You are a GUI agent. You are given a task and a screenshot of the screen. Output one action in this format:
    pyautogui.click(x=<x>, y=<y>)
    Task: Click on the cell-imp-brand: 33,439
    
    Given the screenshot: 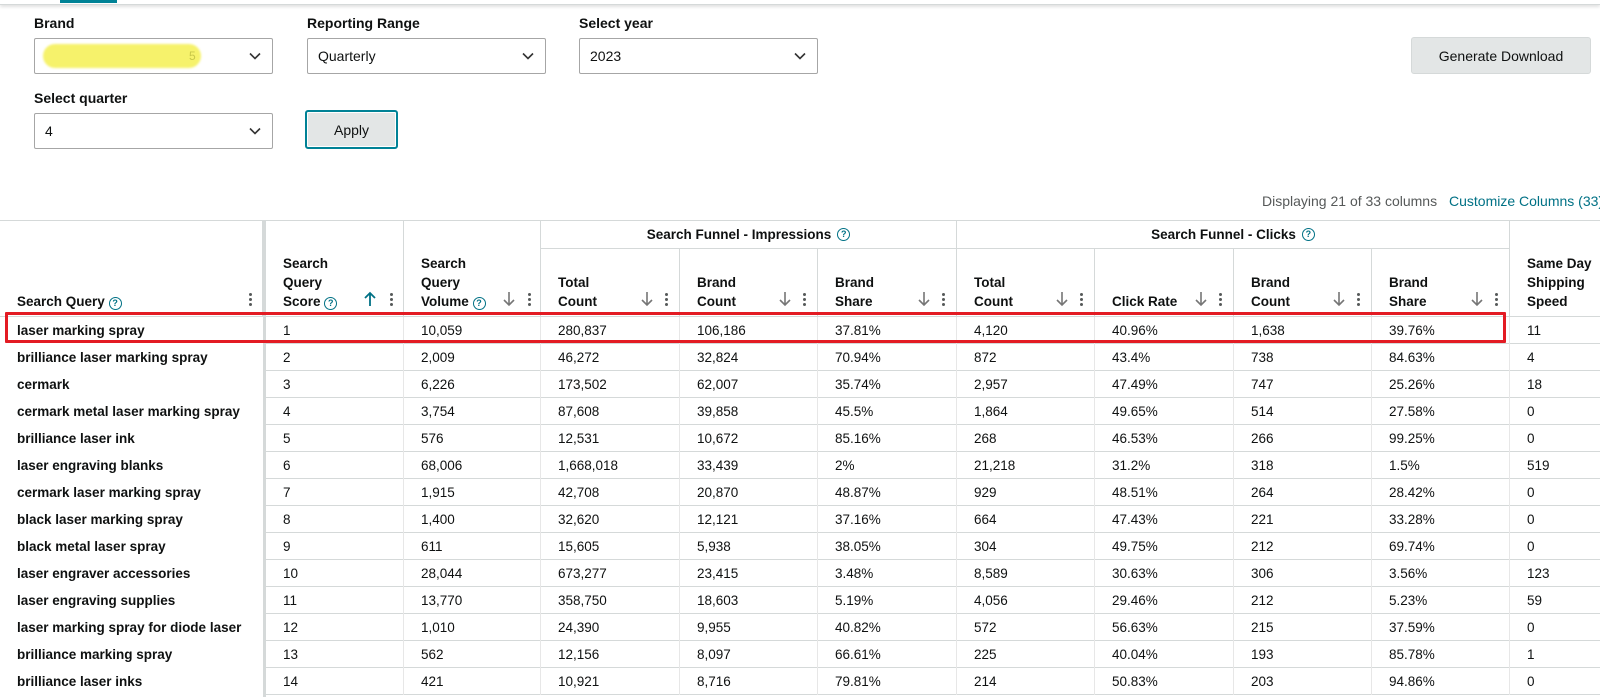 What is the action you would take?
    pyautogui.click(x=749, y=465)
    